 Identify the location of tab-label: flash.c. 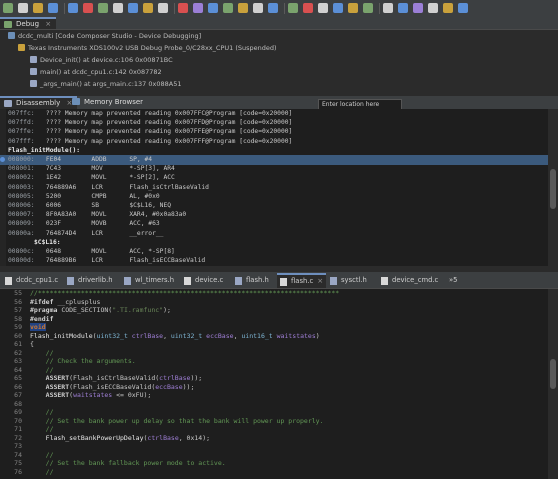
(302, 281).